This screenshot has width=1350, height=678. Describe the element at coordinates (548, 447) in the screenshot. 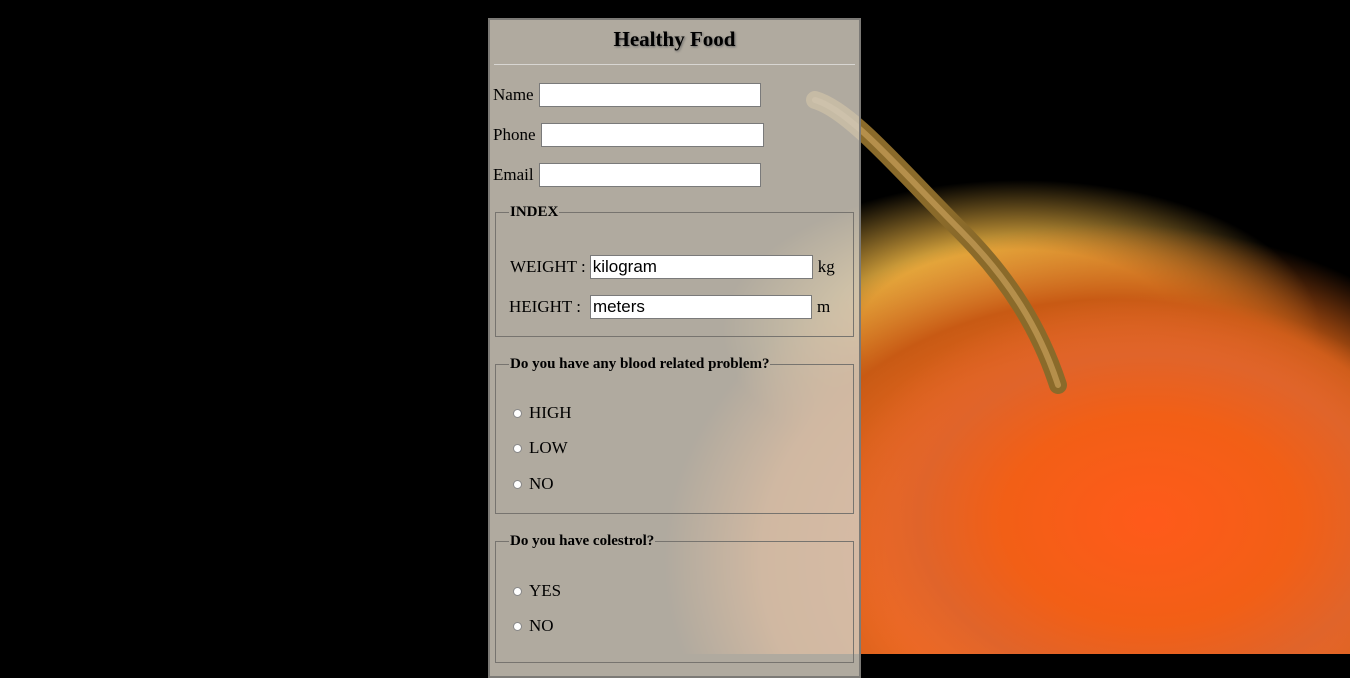

I see `blood-option-low-label: LOW` at that location.